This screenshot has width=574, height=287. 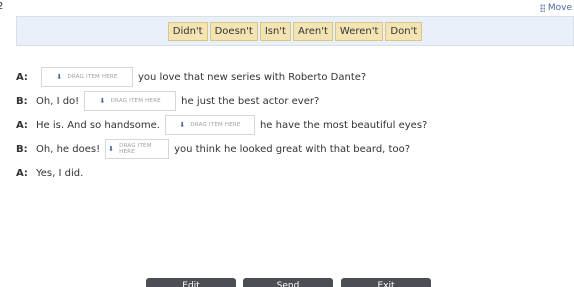 I want to click on line-text-before: He is. And so handsome., so click(x=98, y=125).